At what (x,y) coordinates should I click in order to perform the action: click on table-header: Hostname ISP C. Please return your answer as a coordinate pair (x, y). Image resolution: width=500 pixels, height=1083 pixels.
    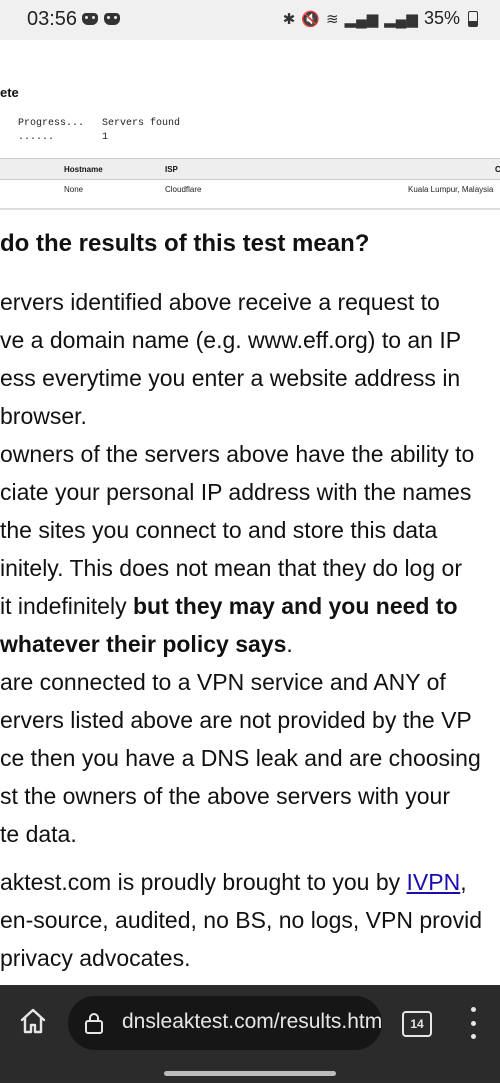
    Looking at the image, I should click on (250, 169).